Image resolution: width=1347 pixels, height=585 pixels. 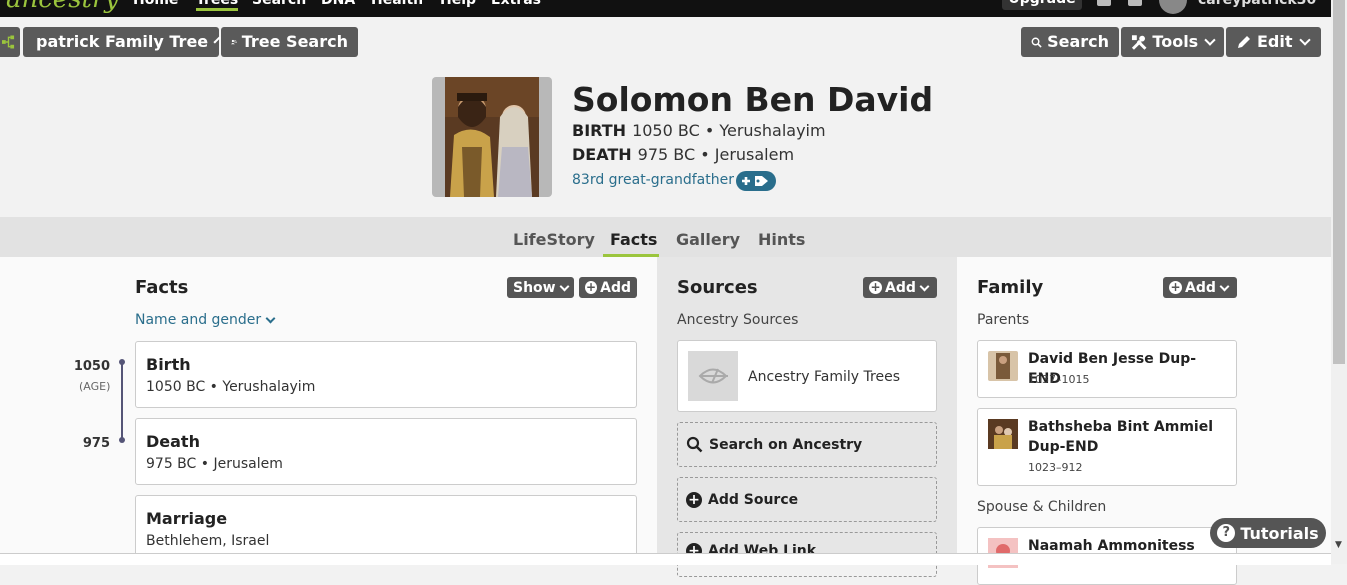 I want to click on family-tree-label: patrick Family Tree, so click(x=122, y=41).